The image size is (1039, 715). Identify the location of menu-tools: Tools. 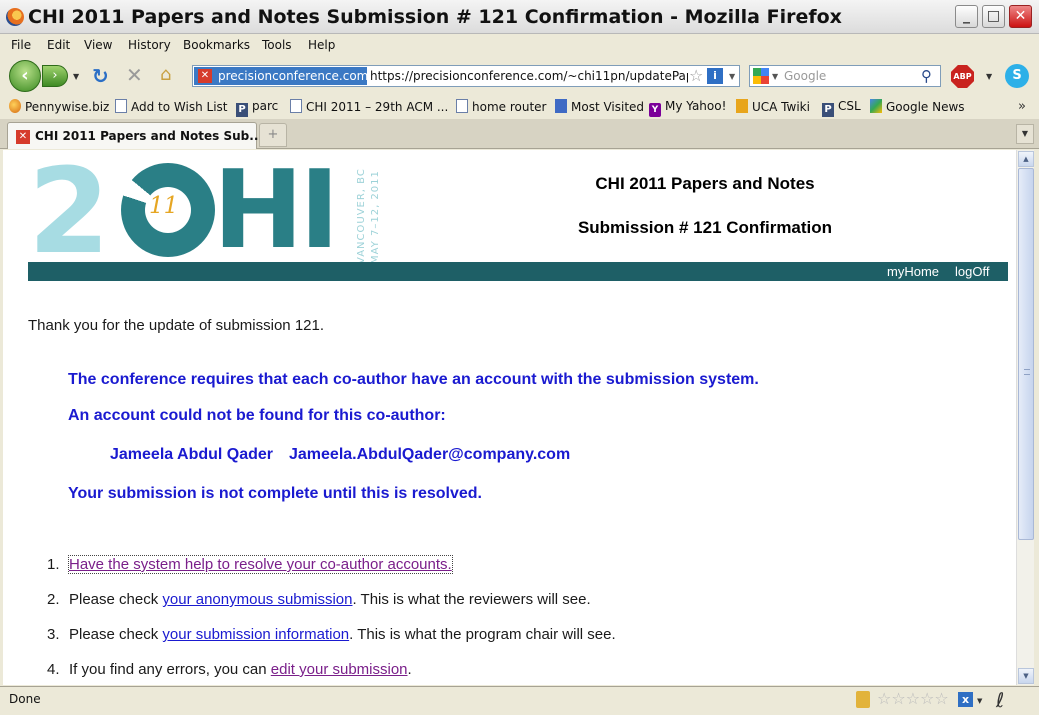
(277, 45).